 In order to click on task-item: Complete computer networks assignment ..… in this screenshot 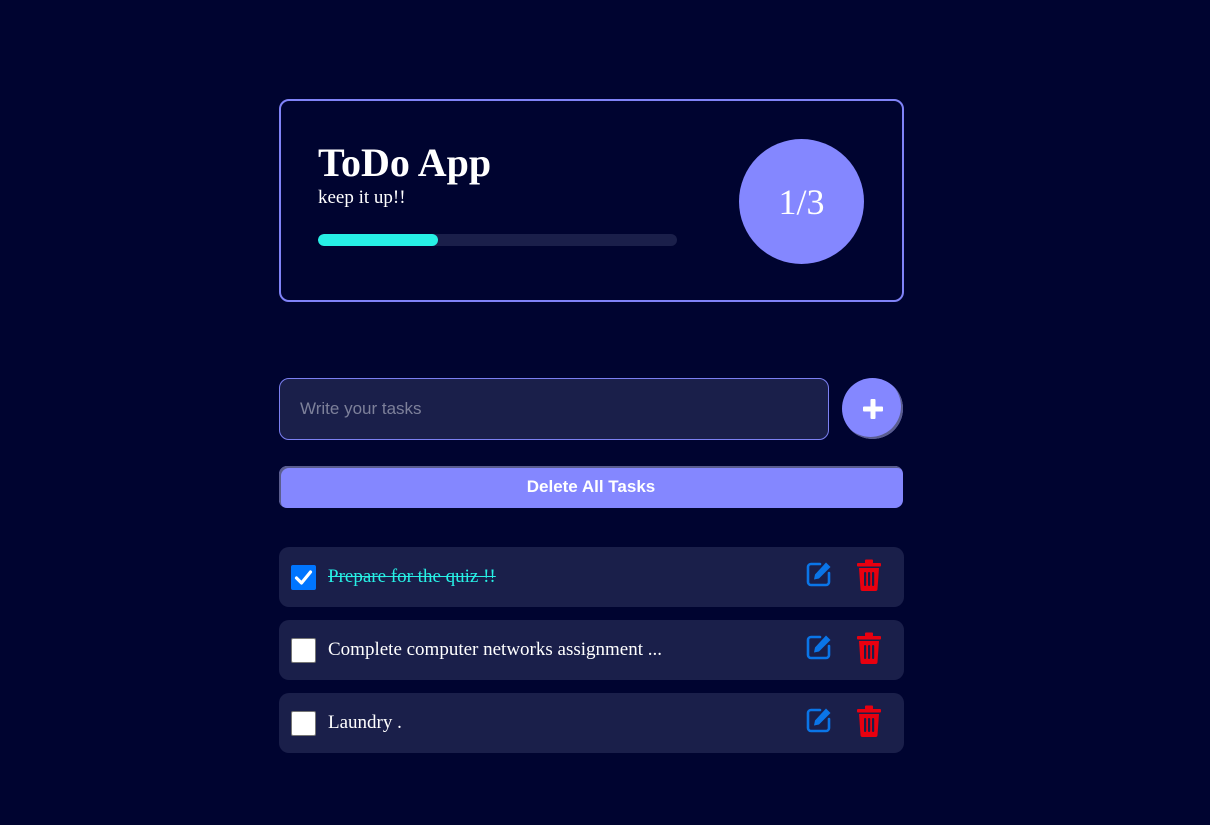, I will do `click(591, 650)`.